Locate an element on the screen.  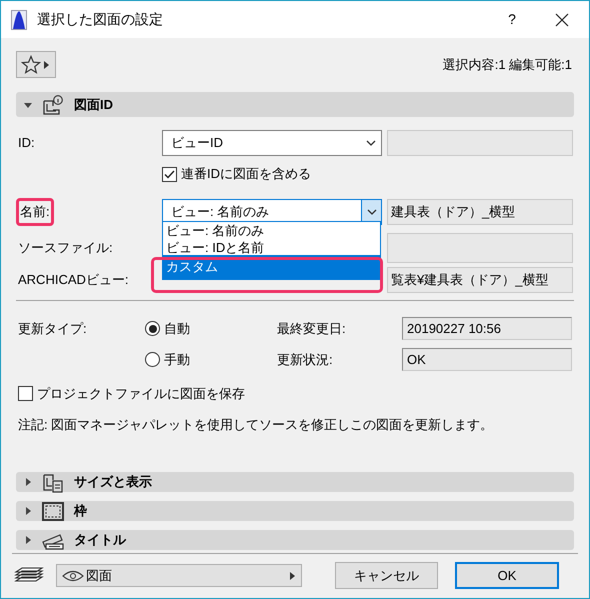
radio-label: 手動 is located at coordinates (177, 359).